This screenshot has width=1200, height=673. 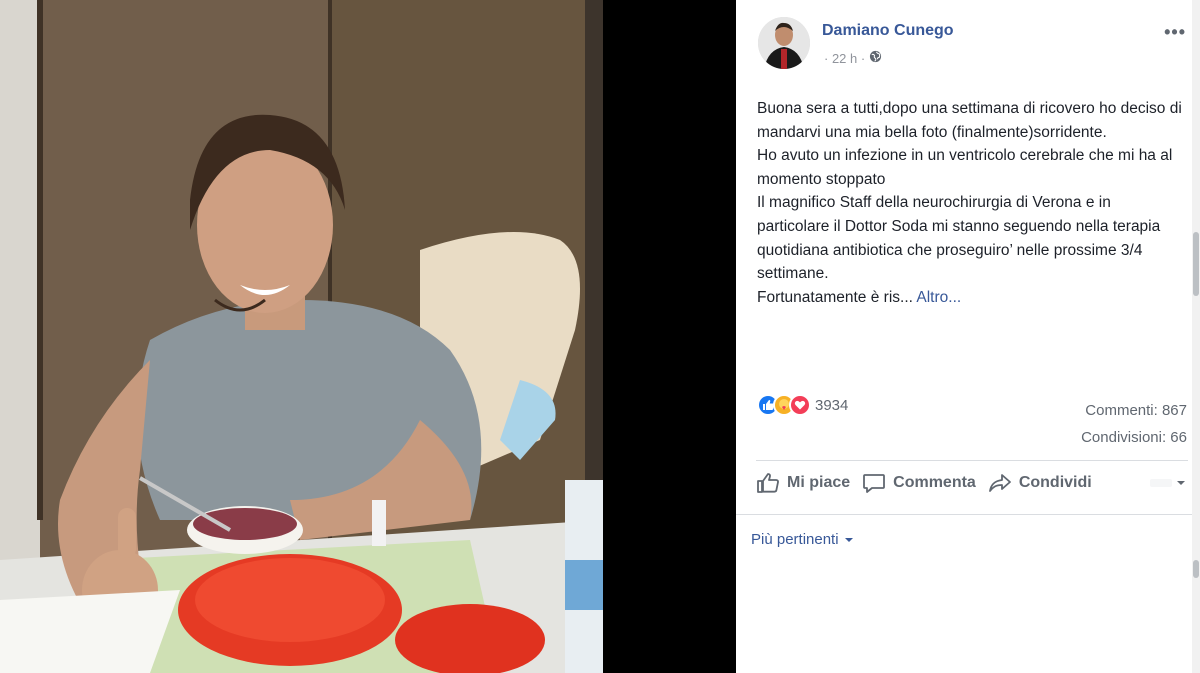 I want to click on comment-label: Commenta, so click(x=934, y=482).